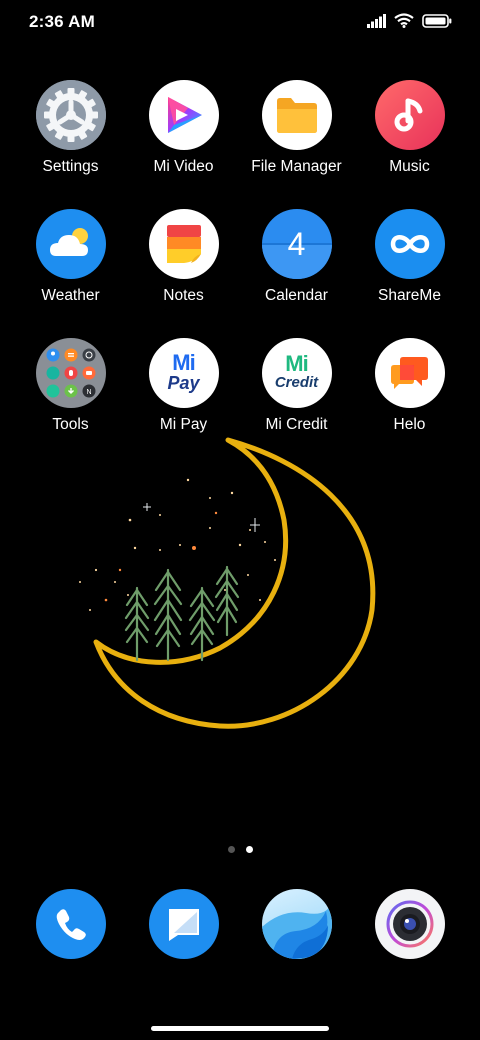  What do you see at coordinates (404, 23) in the screenshot?
I see `wifi-icon` at bounding box center [404, 23].